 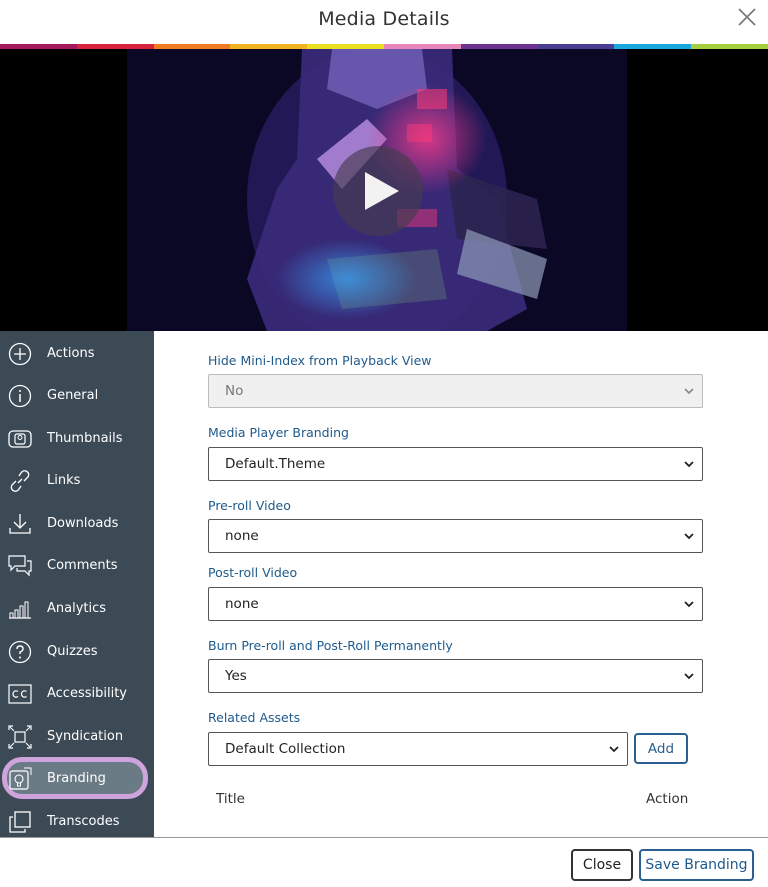 I want to click on sidebar-item-quizzes: Quizzes, so click(x=77, y=651).